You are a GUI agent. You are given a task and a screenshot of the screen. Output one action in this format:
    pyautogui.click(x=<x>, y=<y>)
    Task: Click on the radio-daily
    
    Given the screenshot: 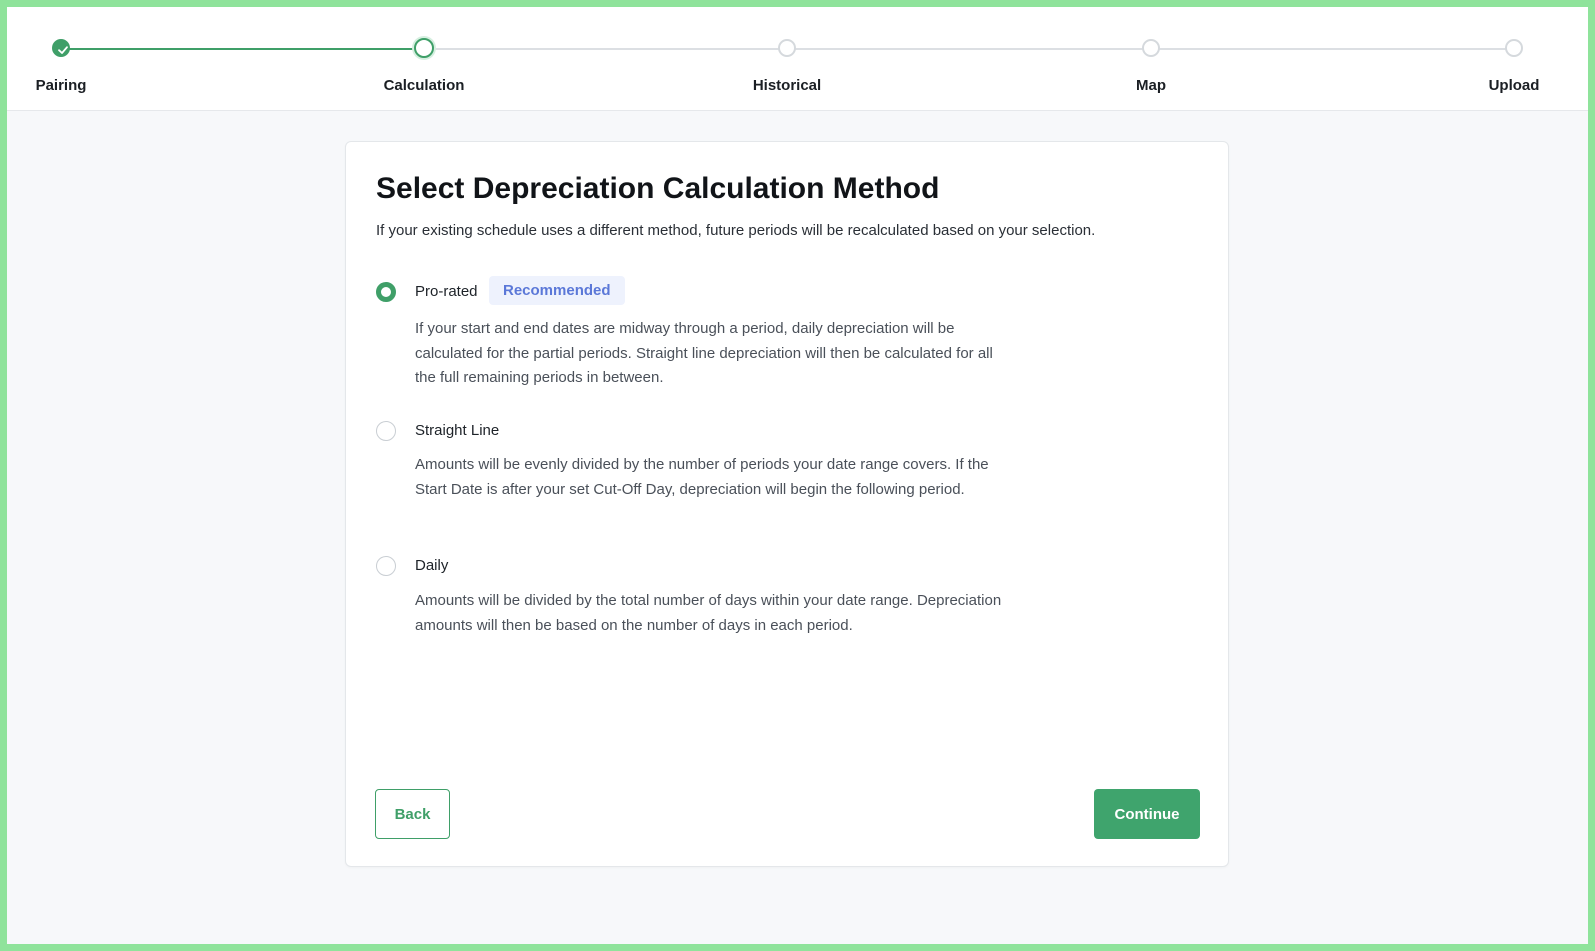 What is the action you would take?
    pyautogui.click(x=386, y=566)
    